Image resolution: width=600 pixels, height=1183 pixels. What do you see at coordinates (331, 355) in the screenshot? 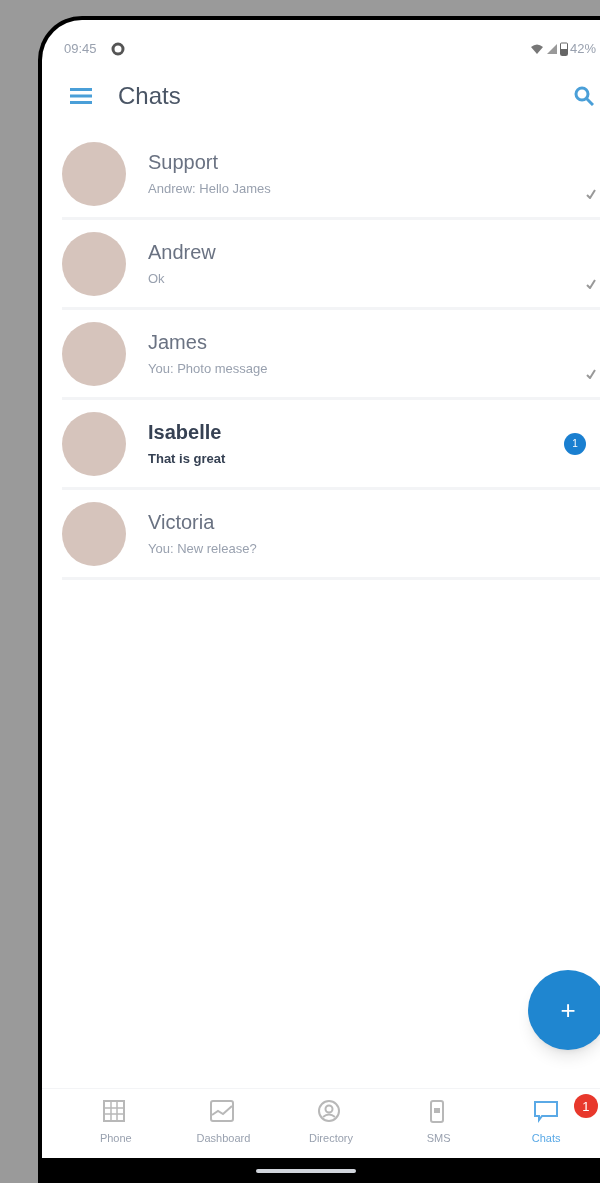
I see `chat-row: James You: Photo message` at bounding box center [331, 355].